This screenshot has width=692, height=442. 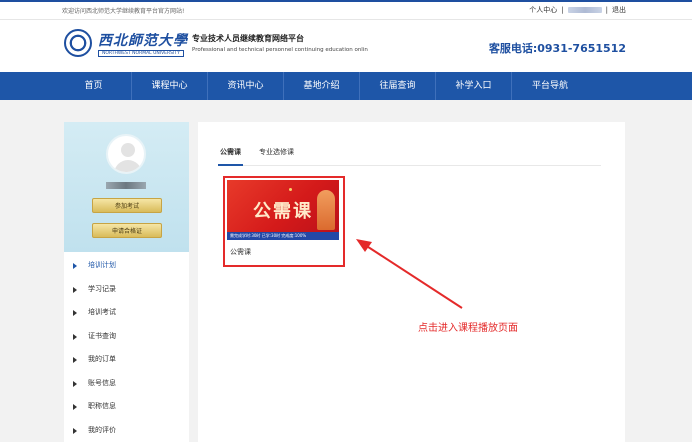 What do you see at coordinates (127, 230) in the screenshot?
I see `apply-certificate-button: 申请合格证` at bounding box center [127, 230].